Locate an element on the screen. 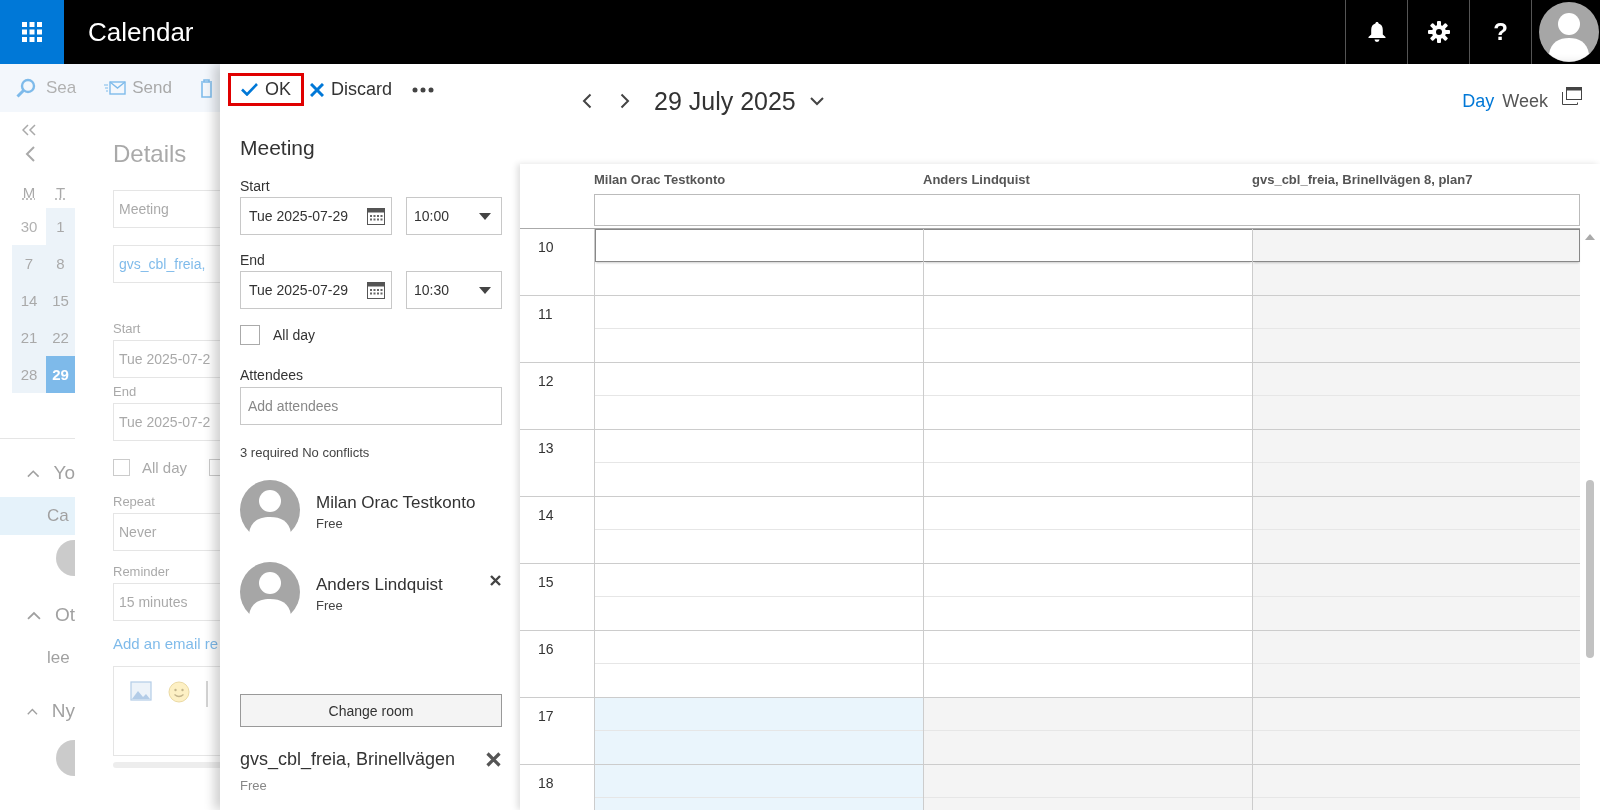  calendar-day: 8 is located at coordinates (60, 263).